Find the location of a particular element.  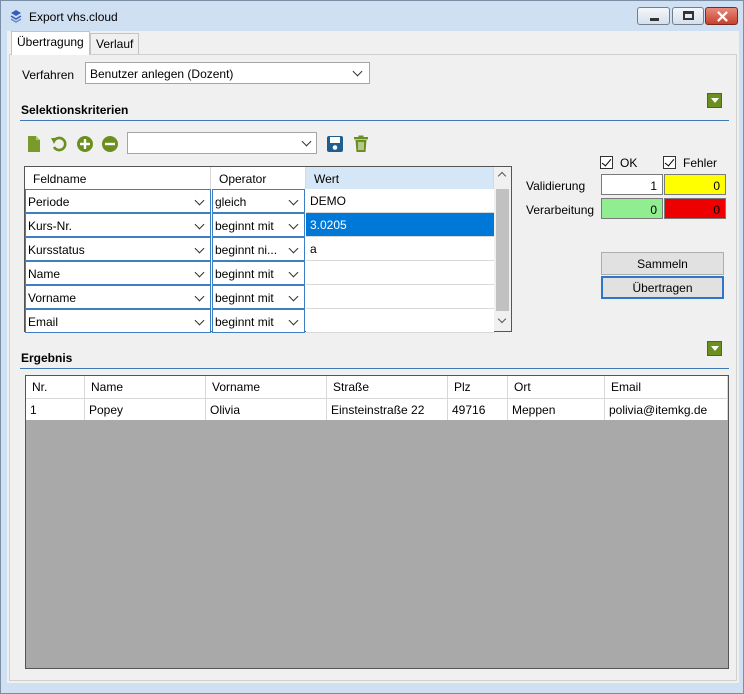

verfahren-dropdown: Benutzer anlegen (Dozent) is located at coordinates (227, 73).